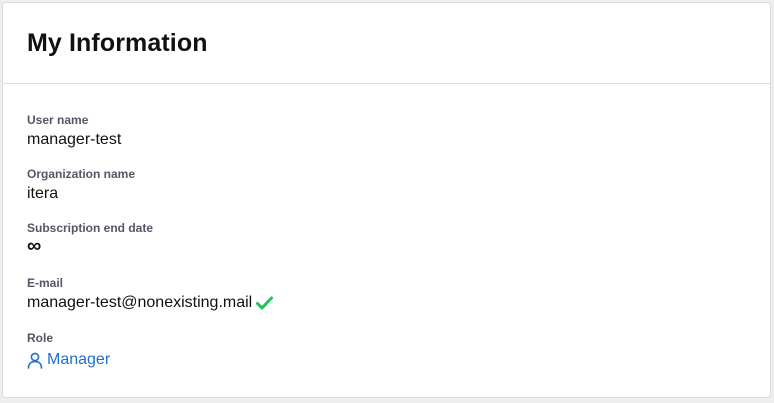  I want to click on checkmark-icon, so click(265, 303).